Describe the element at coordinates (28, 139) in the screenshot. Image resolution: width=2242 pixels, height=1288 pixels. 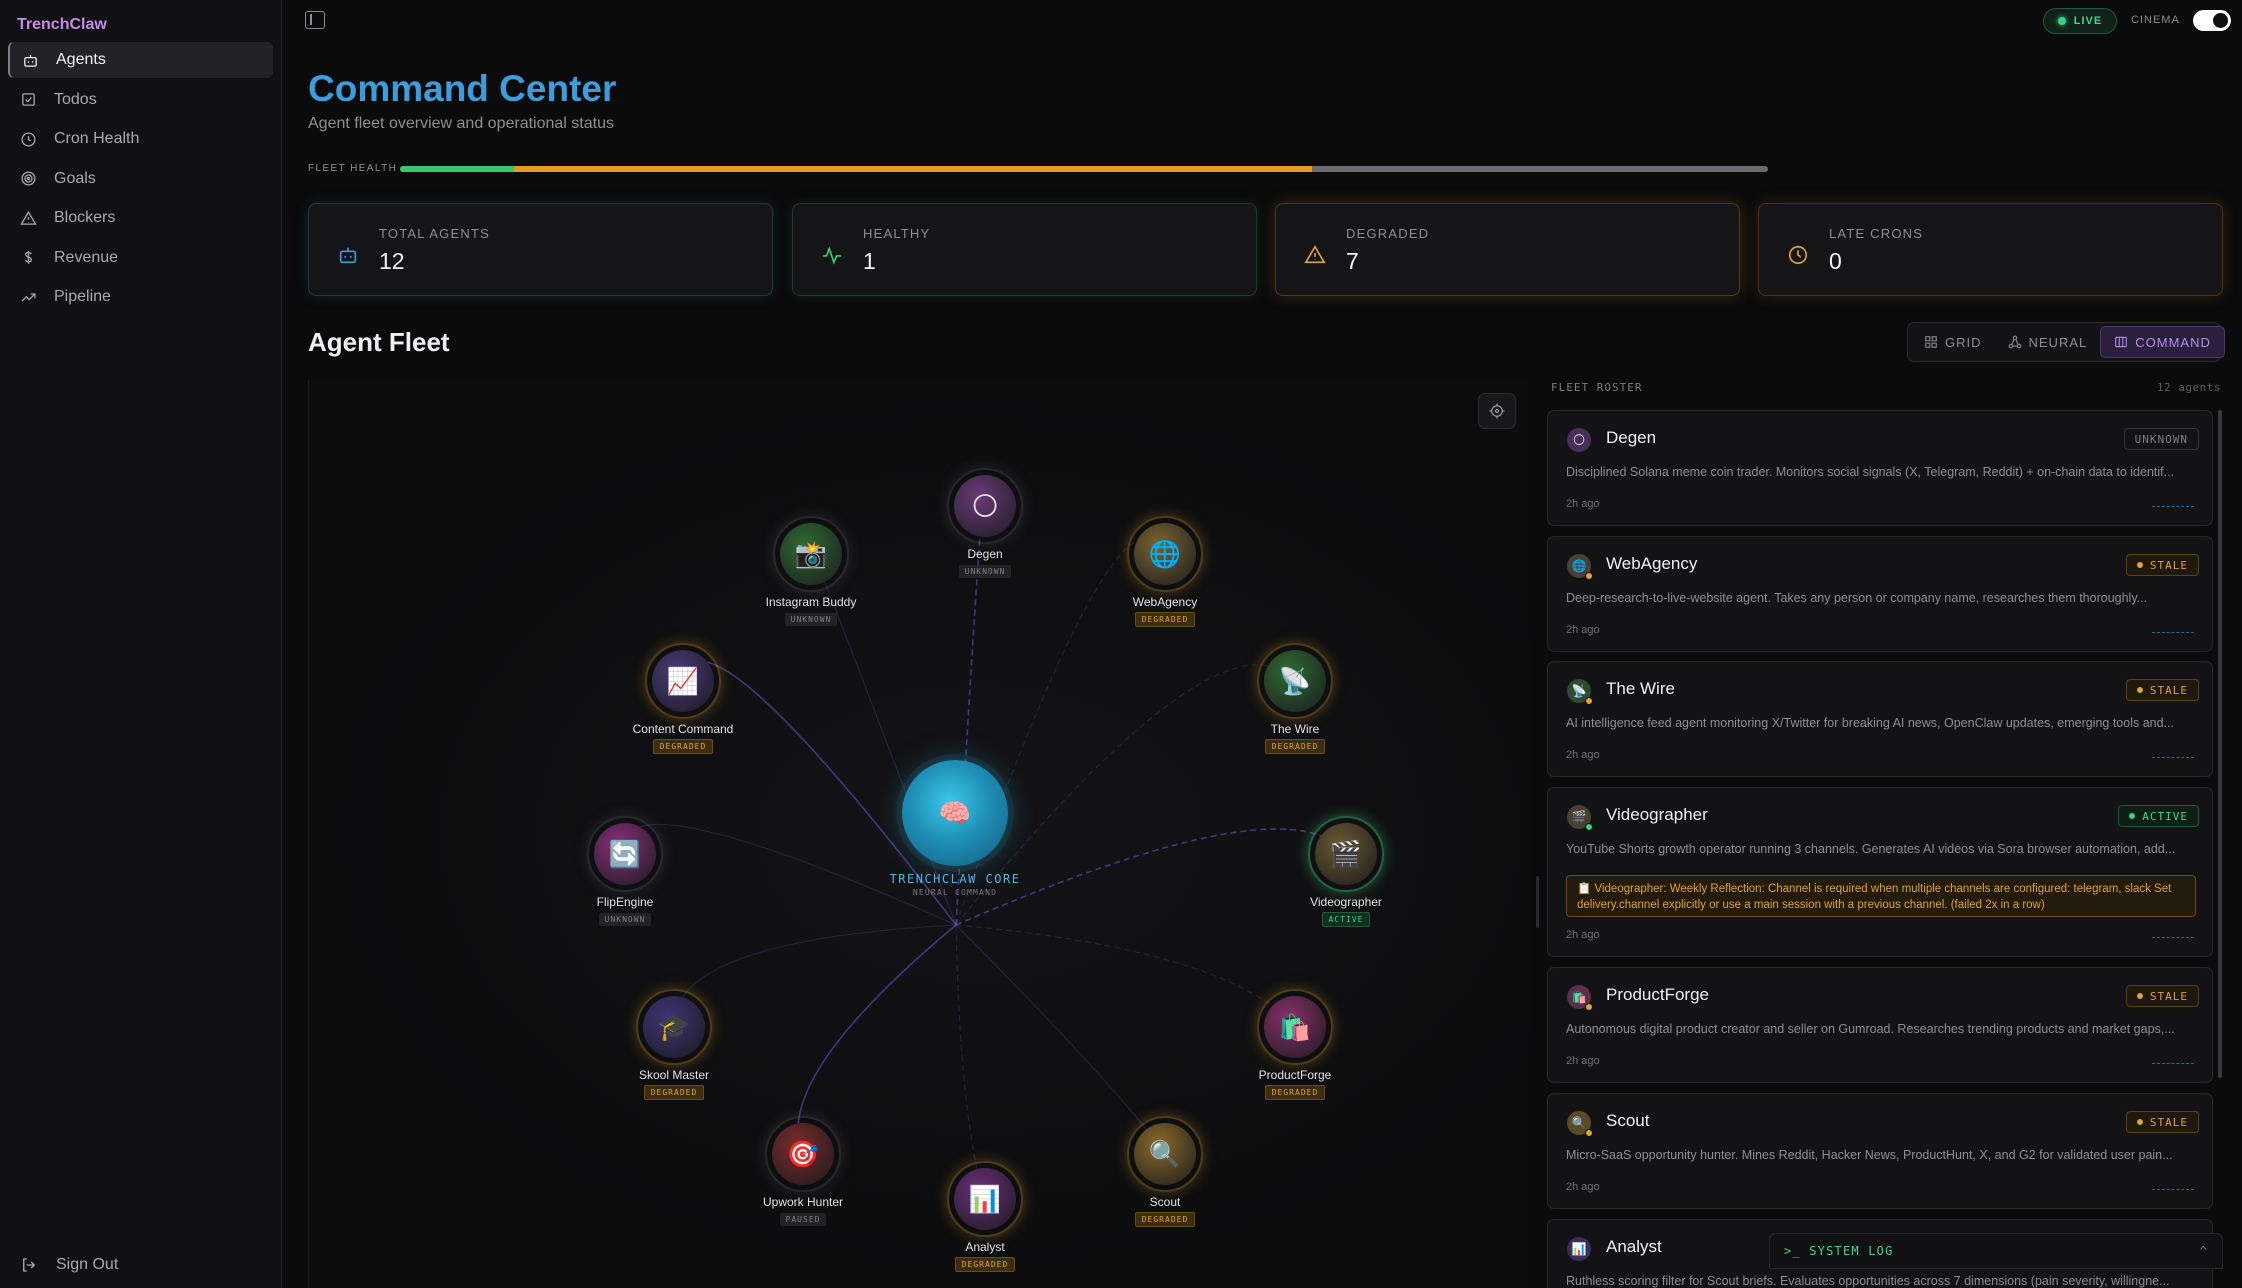
I see `clock-icon` at that location.